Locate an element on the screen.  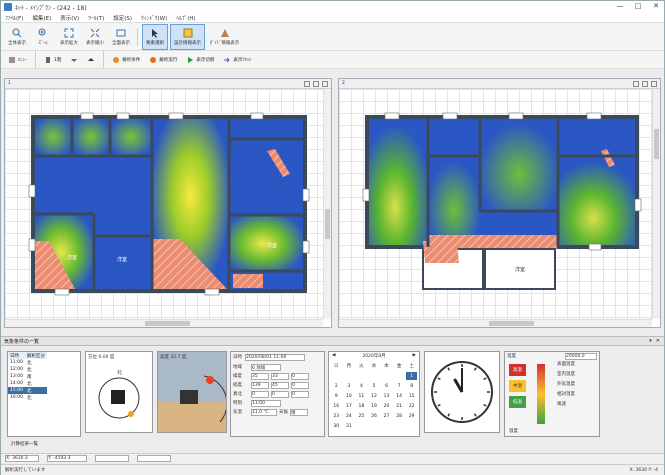
calendar-day: 6 is located at coordinates (386, 386).